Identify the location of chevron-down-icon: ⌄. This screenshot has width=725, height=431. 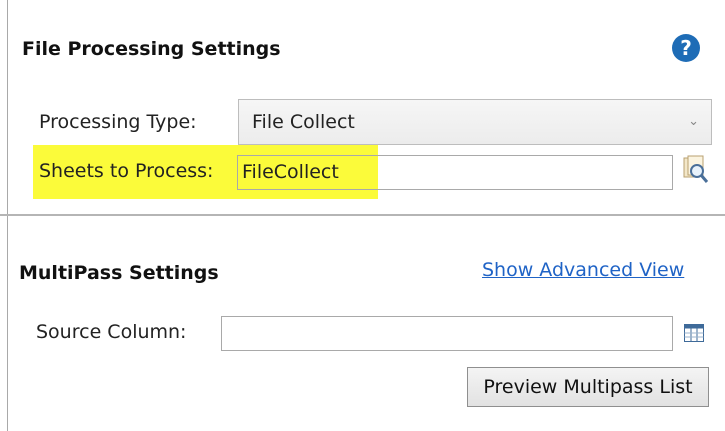
(693, 121).